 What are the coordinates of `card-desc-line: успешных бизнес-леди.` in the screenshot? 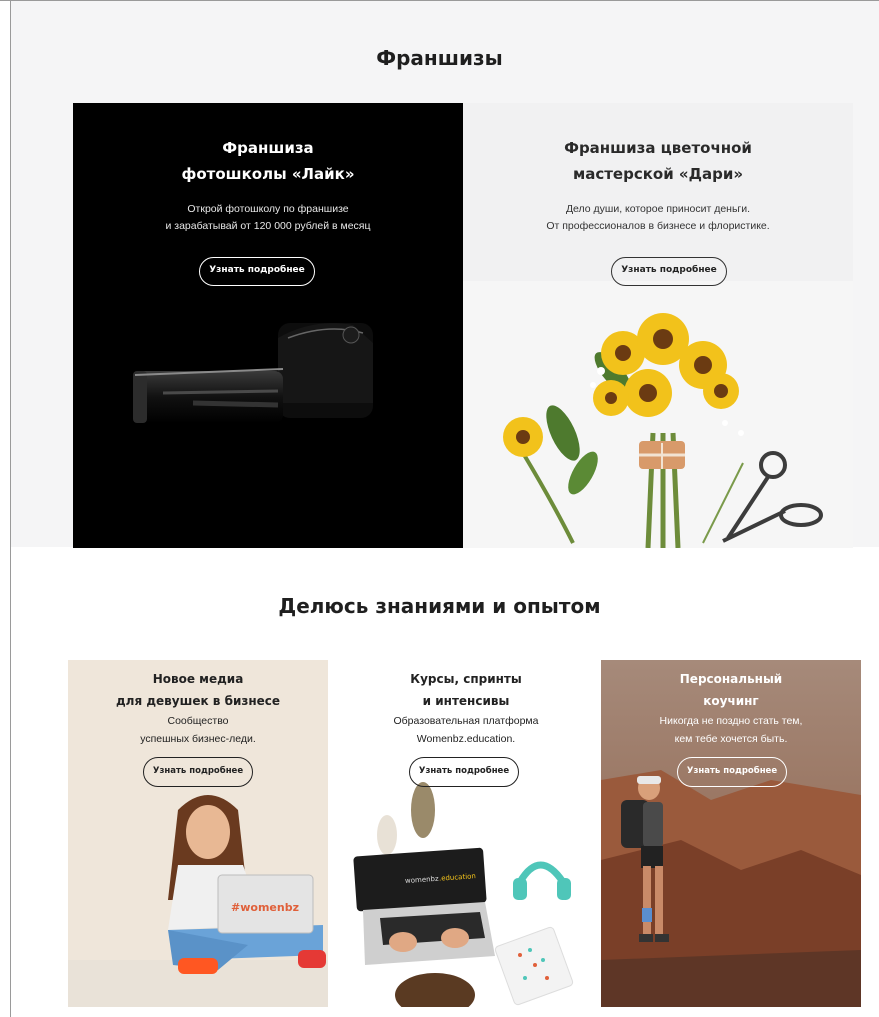 It's located at (198, 739).